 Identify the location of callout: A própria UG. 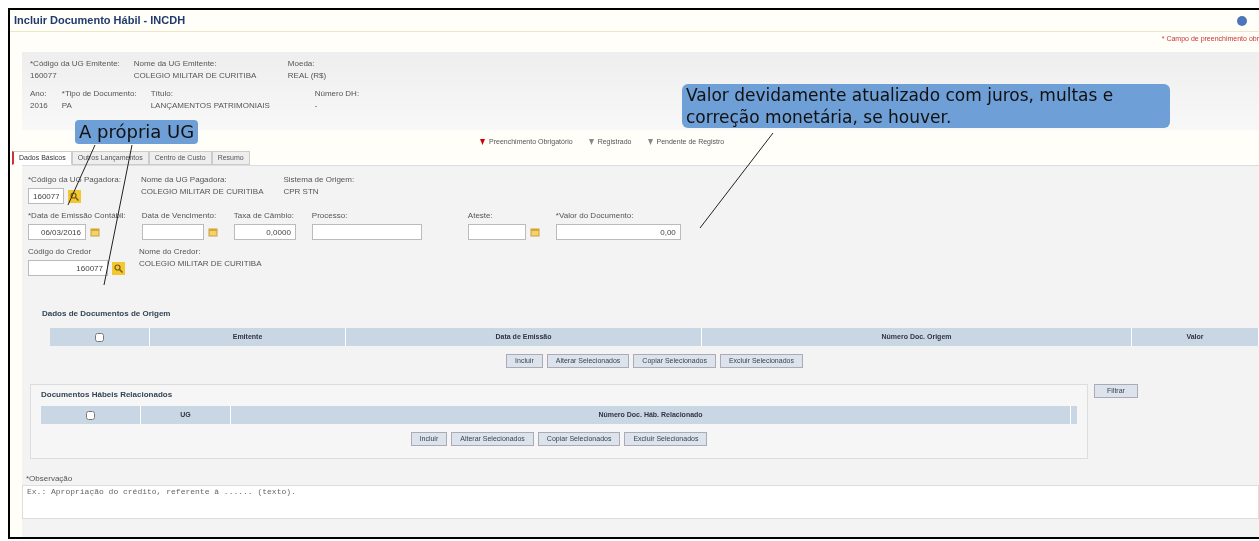
(137, 132).